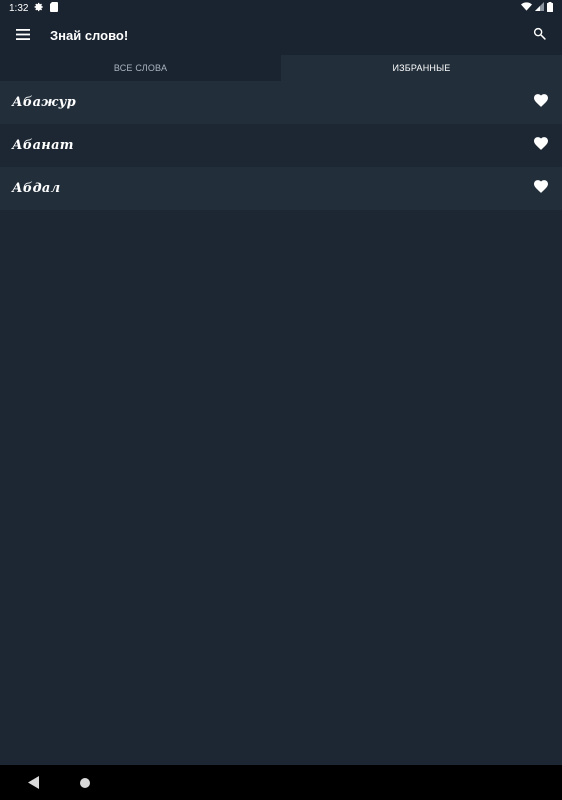  I want to click on menu-button, so click(23, 36).